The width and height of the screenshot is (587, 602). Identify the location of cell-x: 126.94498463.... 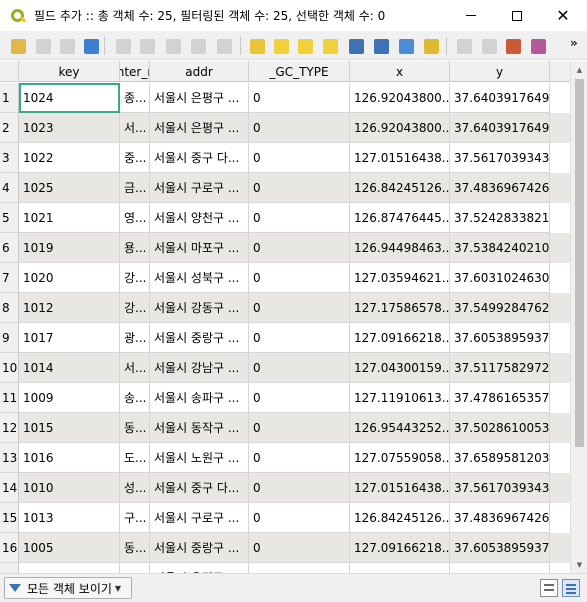
(400, 248).